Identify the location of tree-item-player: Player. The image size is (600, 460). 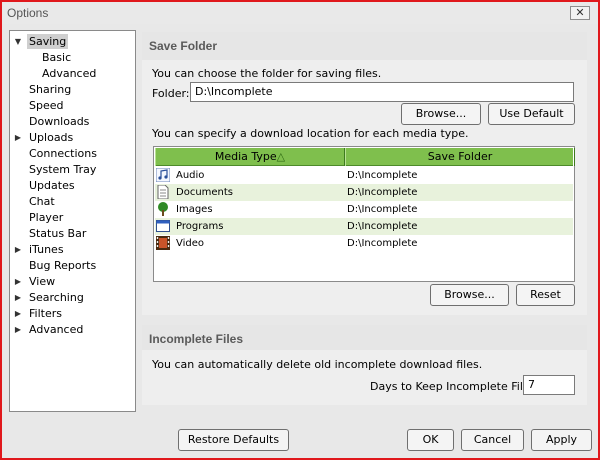
(72, 217).